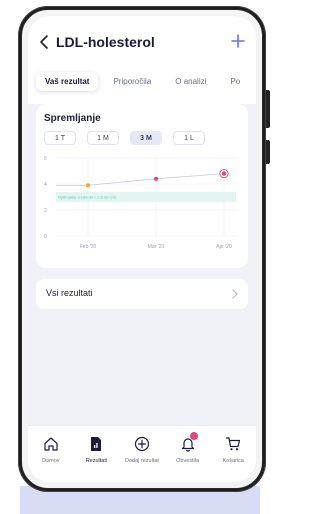 The height and width of the screenshot is (514, 320). I want to click on results-icon, so click(96, 444).